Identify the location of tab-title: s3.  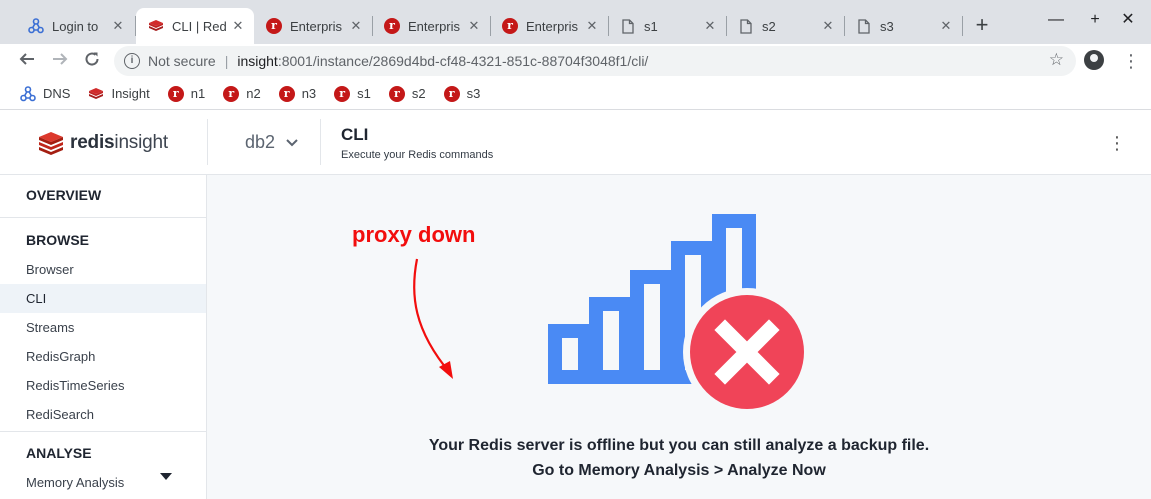
(887, 26).